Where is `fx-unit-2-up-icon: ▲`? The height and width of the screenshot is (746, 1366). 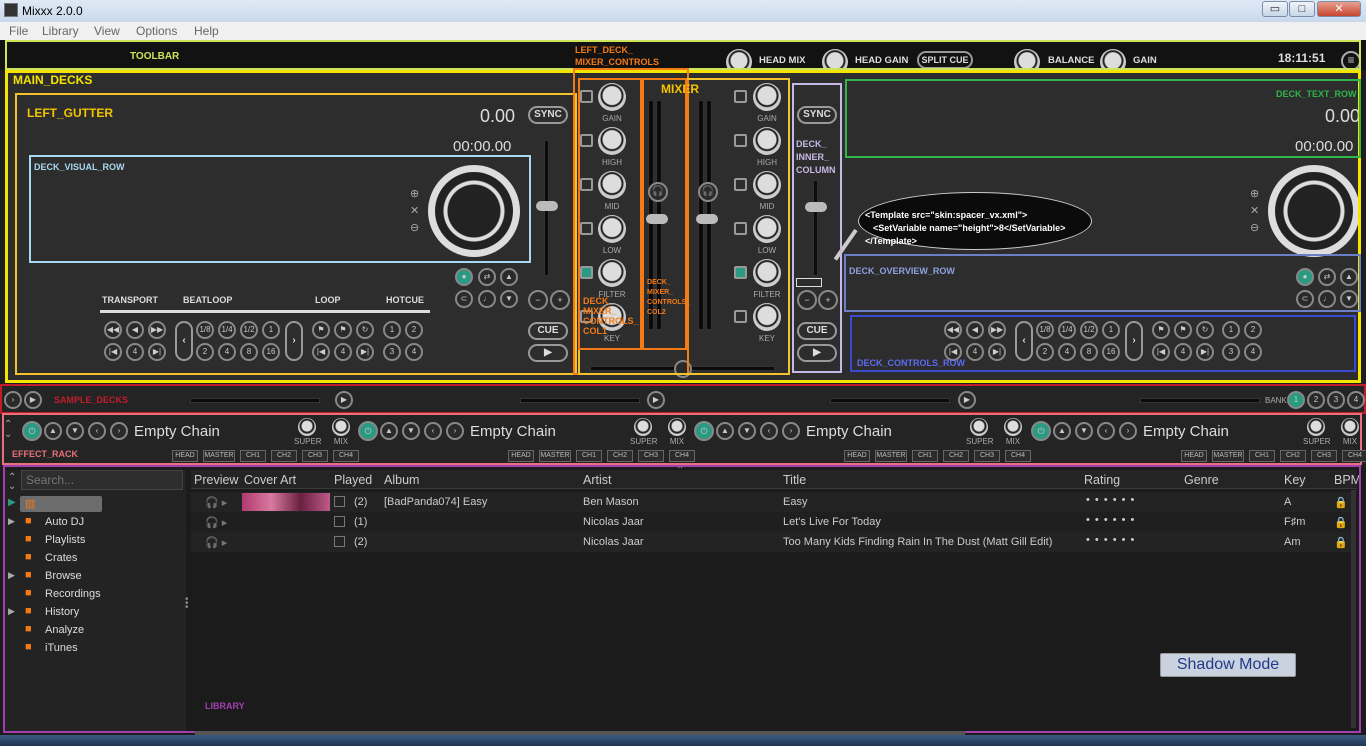 fx-unit-2-up-icon: ▲ is located at coordinates (389, 431).